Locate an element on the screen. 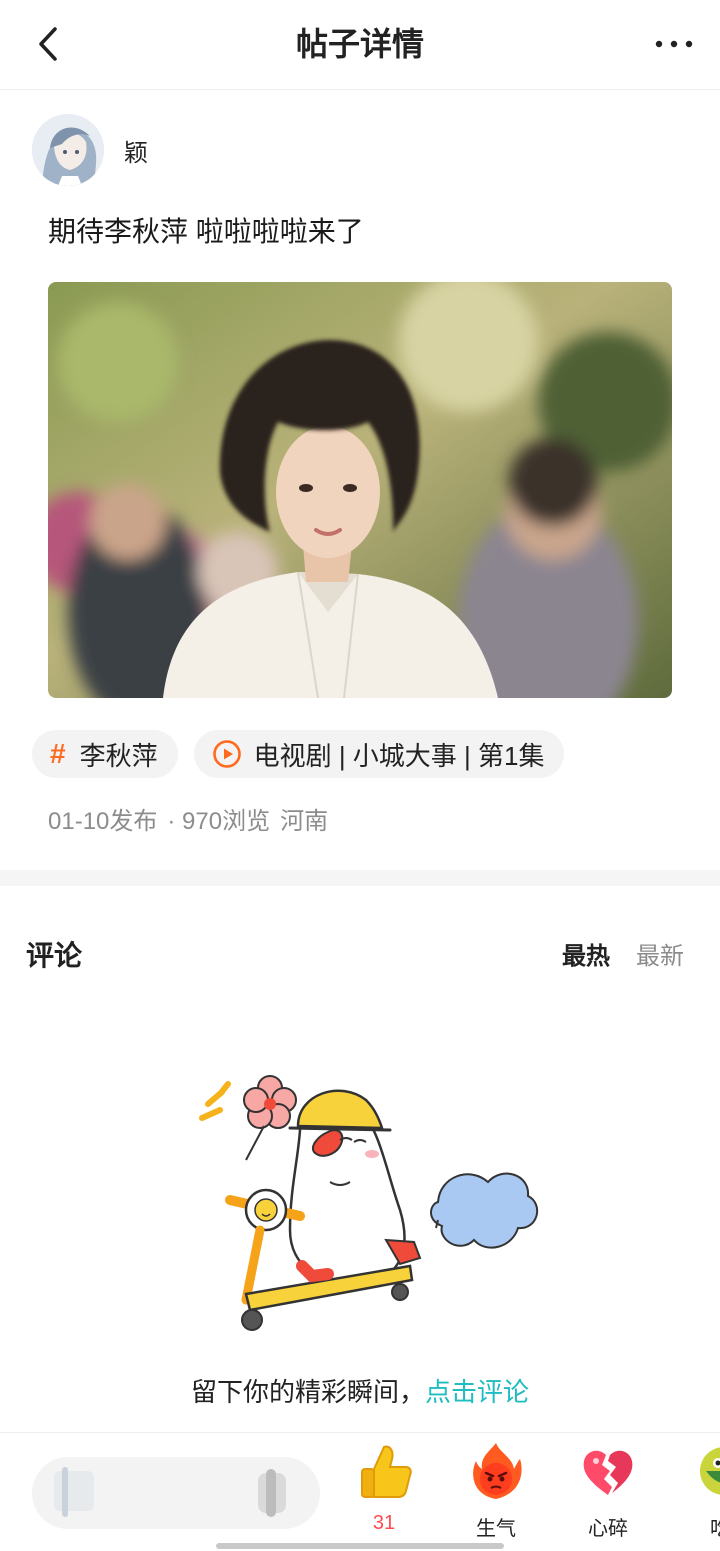 The height and width of the screenshot is (1551, 720). tag-drama: 电视剧 | 小城大事 | 第1集 is located at coordinates (379, 754).